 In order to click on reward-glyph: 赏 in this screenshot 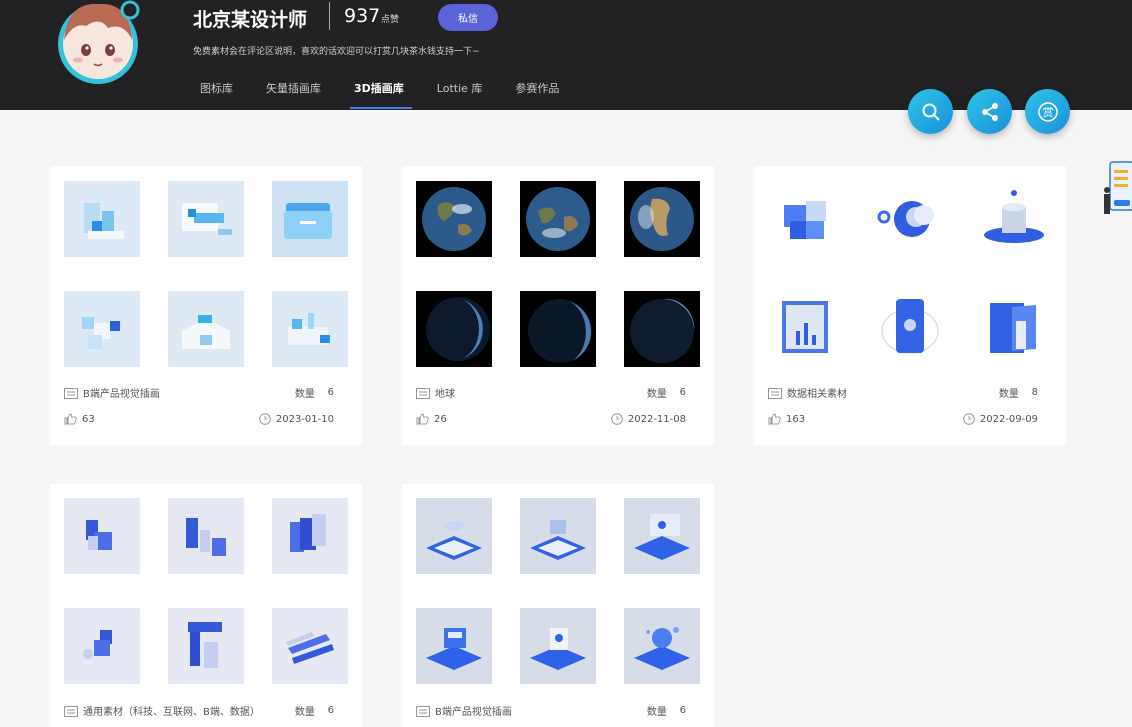, I will do `click(1047, 112)`.